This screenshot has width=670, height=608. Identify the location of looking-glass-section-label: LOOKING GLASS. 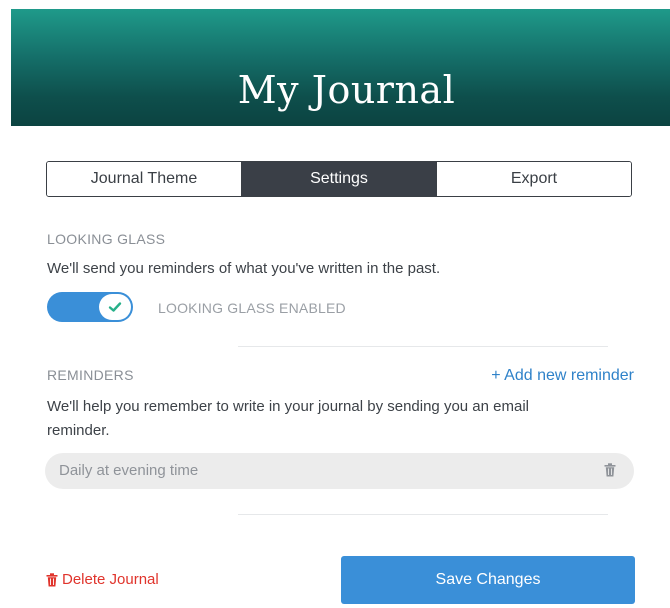
(106, 239).